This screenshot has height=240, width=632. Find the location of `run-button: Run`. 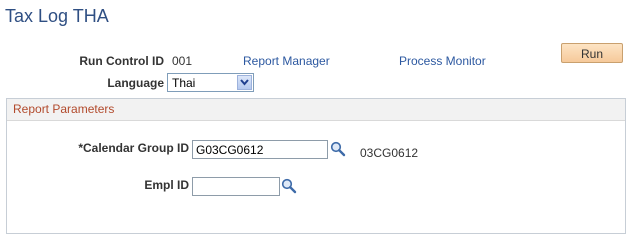

run-button: Run is located at coordinates (592, 53).